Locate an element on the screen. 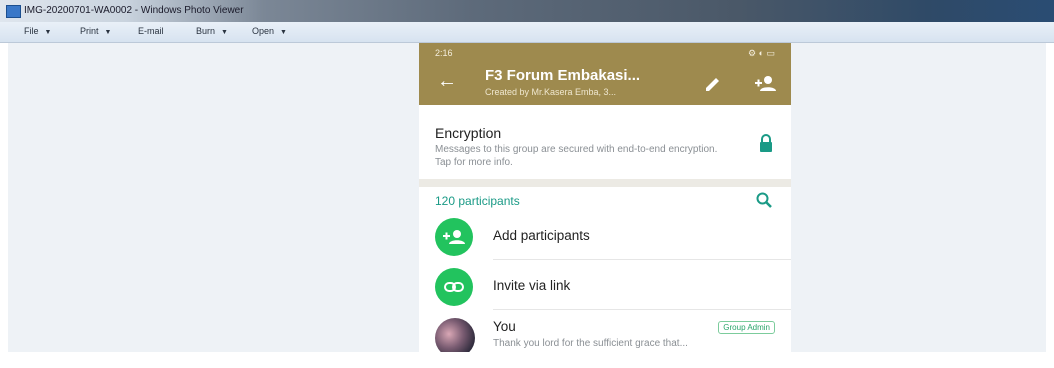 This screenshot has height=368, width=1054. participant-name: You is located at coordinates (504, 326).